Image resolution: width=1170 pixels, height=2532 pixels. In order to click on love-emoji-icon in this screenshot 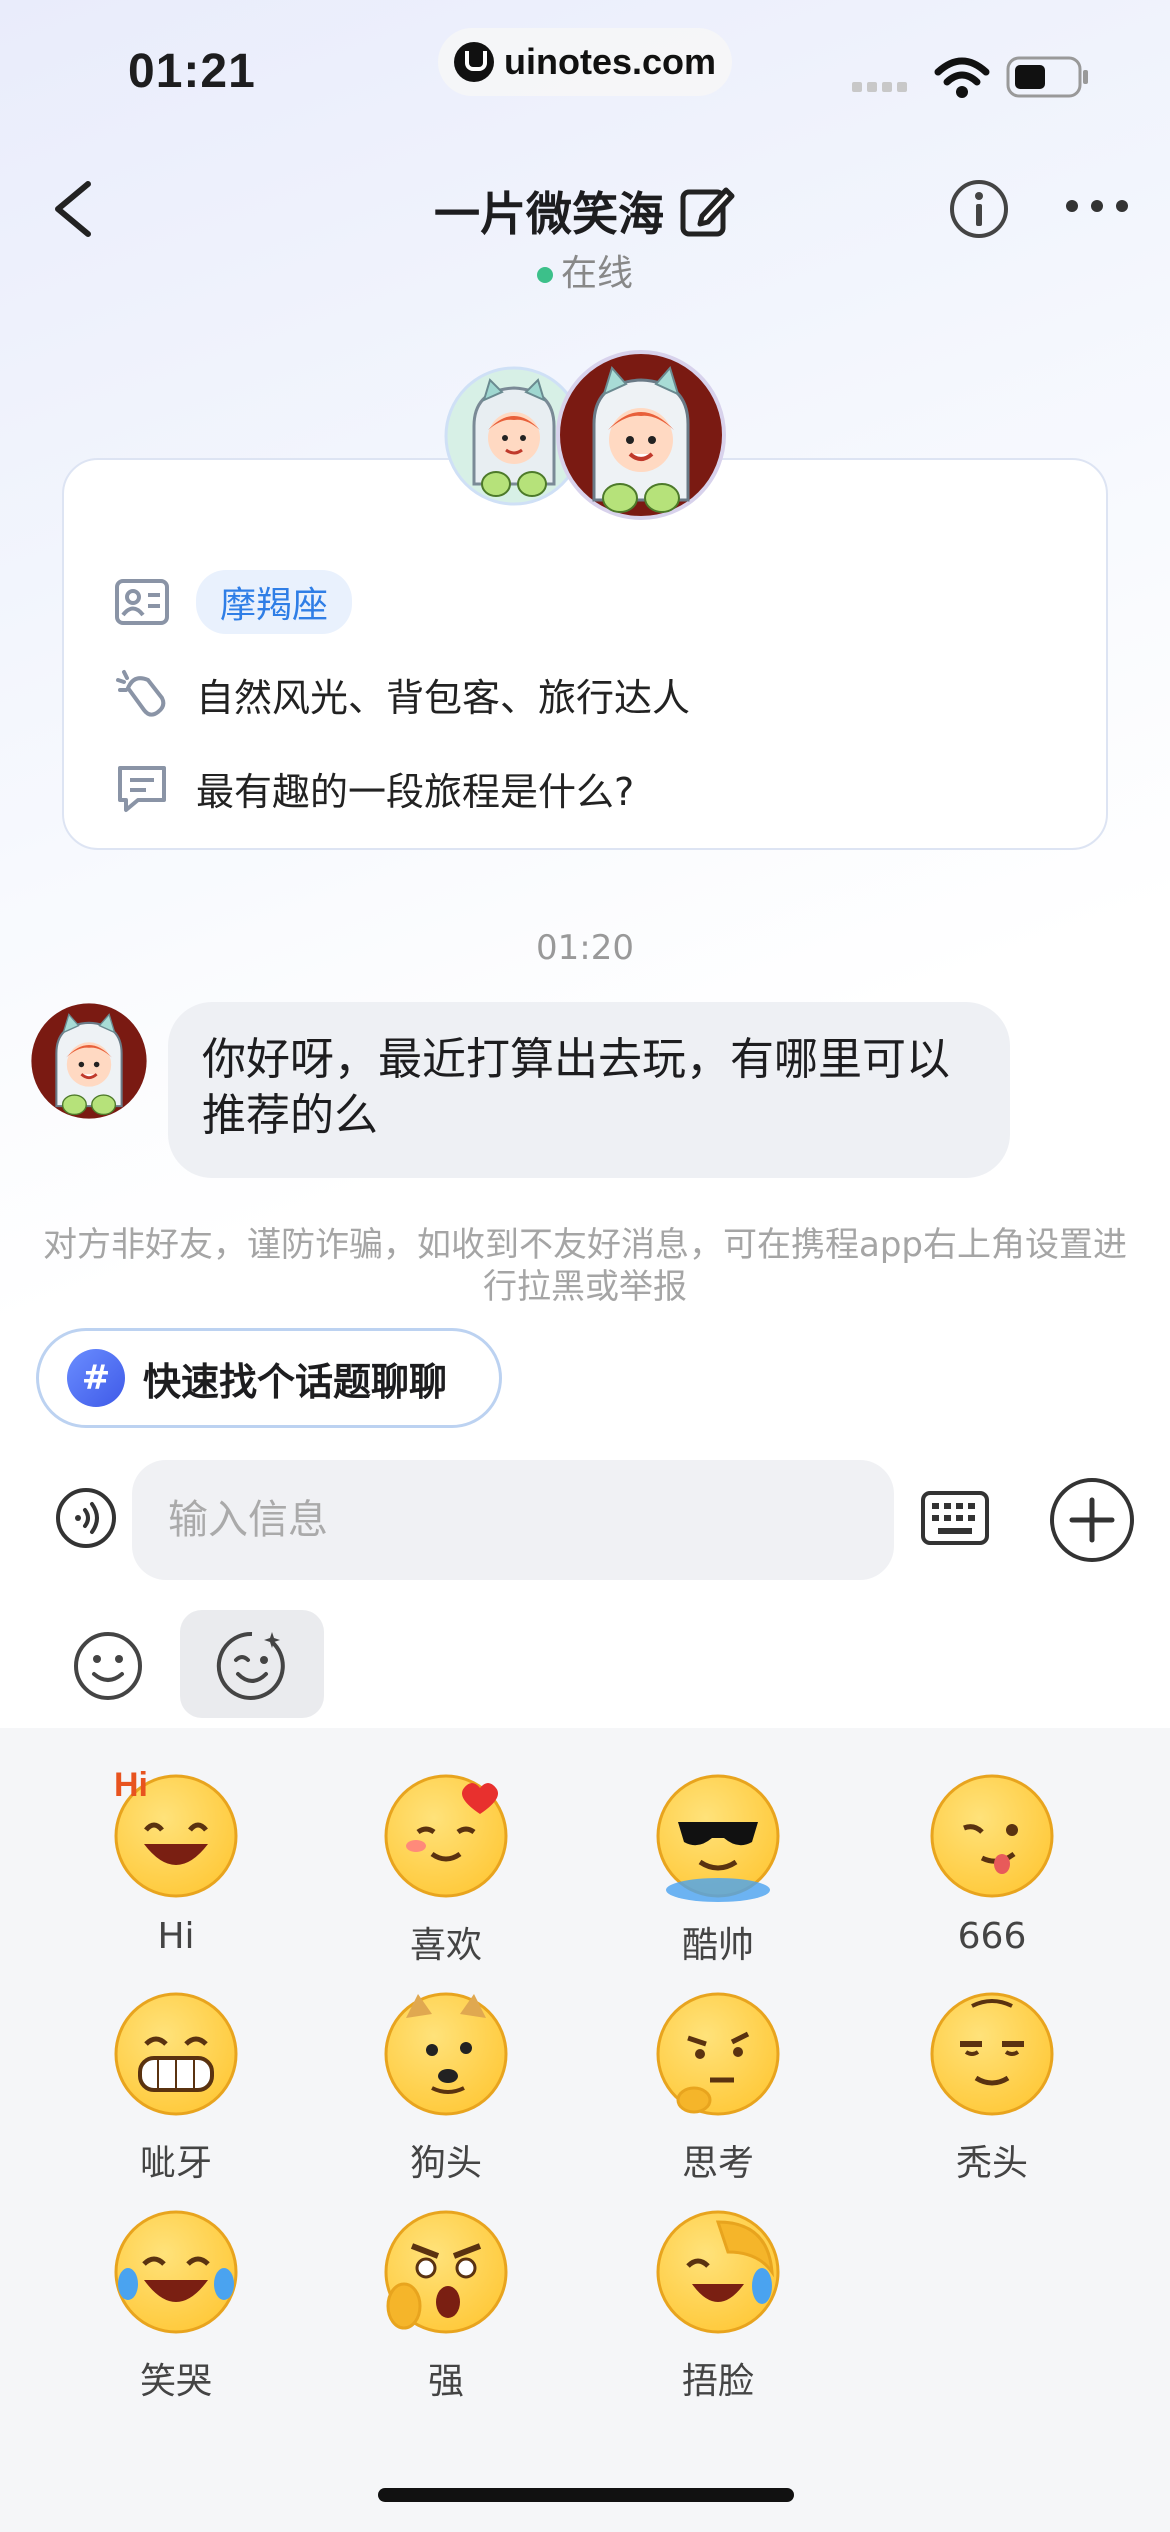, I will do `click(446, 1836)`.